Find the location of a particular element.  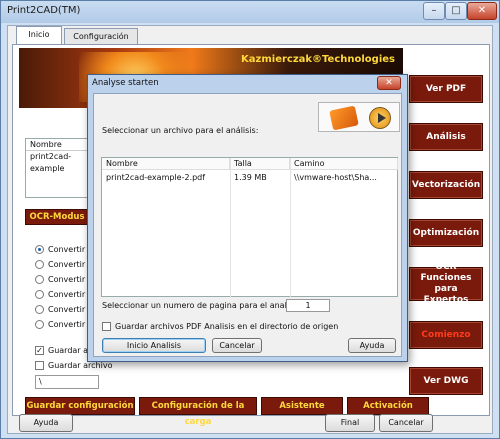

dialog-icon-box is located at coordinates (359, 117).